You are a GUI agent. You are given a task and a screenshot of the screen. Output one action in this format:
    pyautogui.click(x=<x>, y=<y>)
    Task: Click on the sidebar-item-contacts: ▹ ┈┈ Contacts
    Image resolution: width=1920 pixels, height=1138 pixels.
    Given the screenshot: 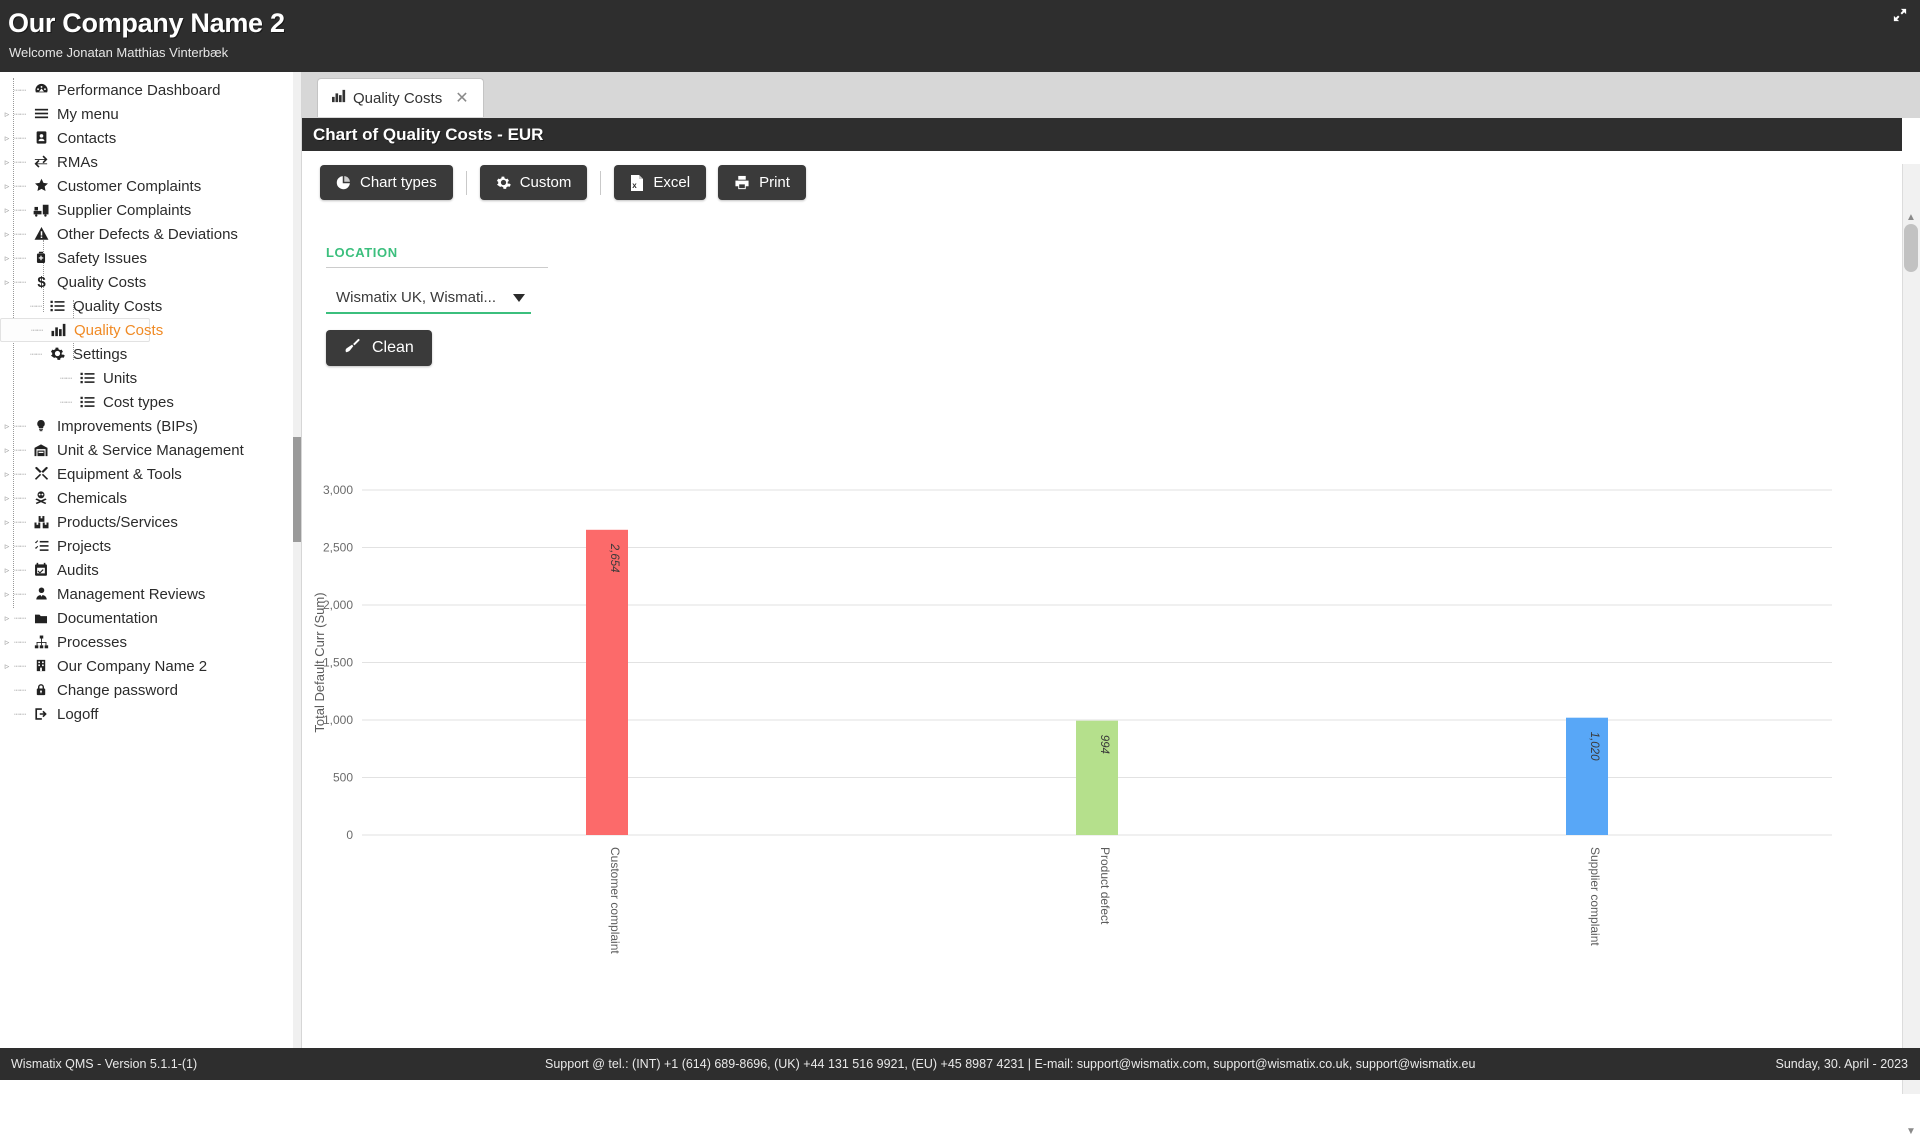 What is the action you would take?
    pyautogui.click(x=150, y=138)
    